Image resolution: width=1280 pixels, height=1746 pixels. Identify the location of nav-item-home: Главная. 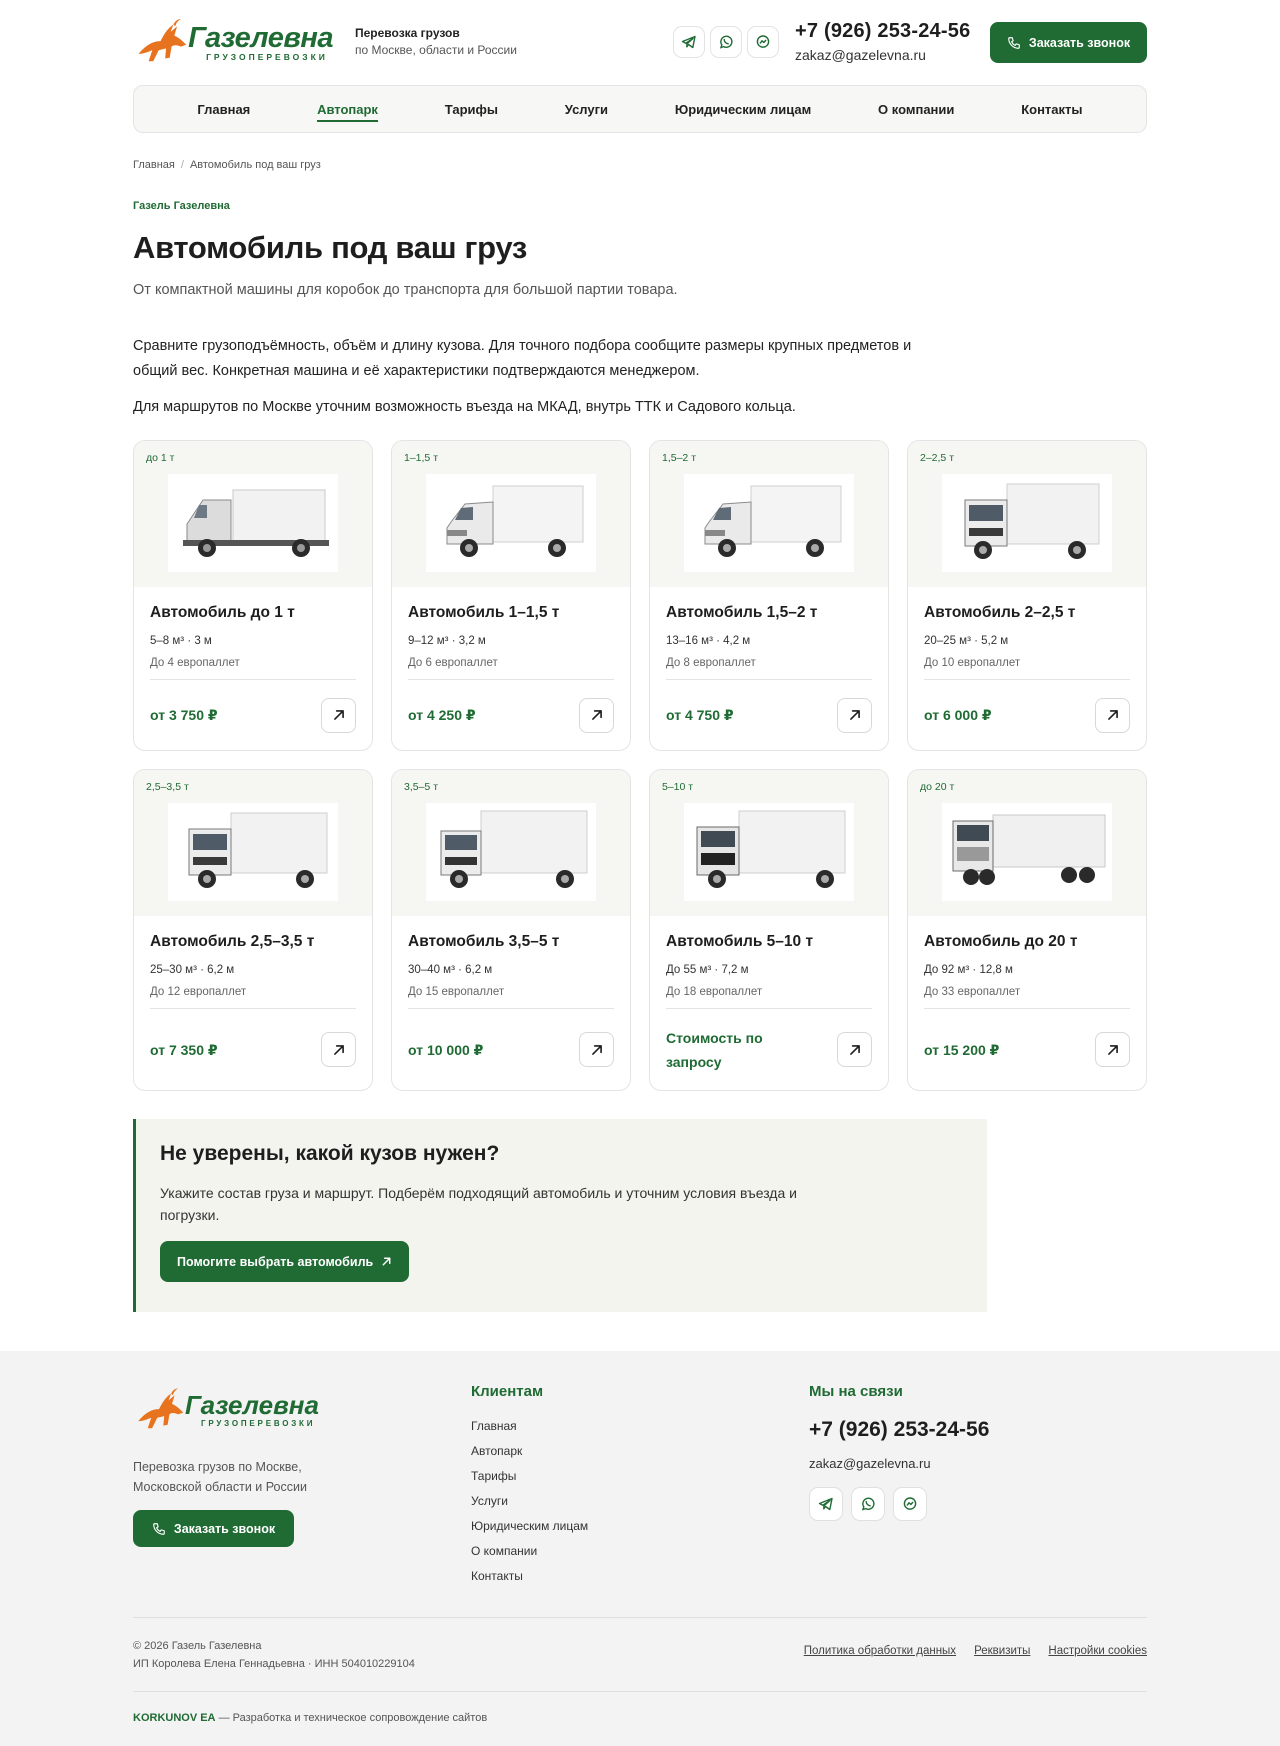
(223, 109).